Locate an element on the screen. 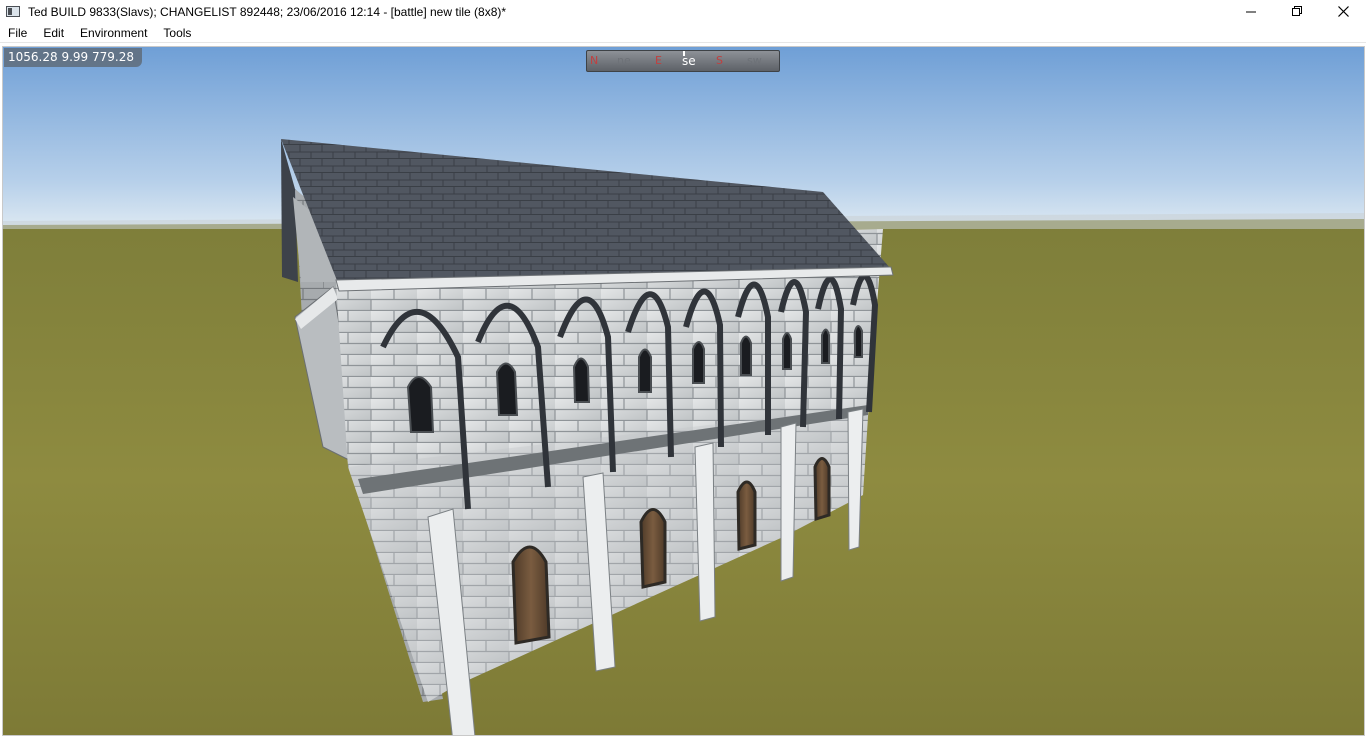 The image size is (1366, 738). compass-label-ne: ne is located at coordinates (624, 60).